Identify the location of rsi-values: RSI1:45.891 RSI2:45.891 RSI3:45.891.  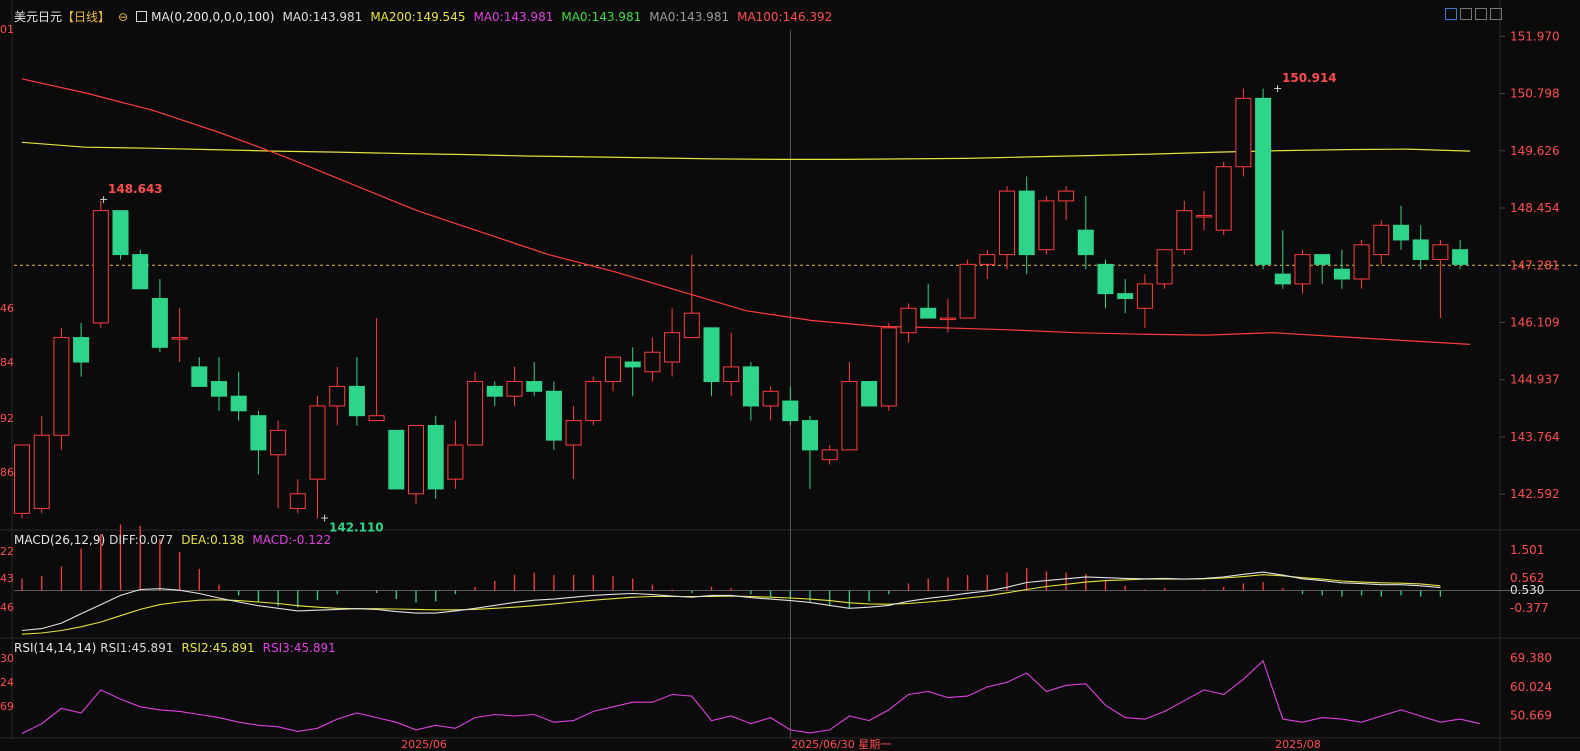
(222, 648).